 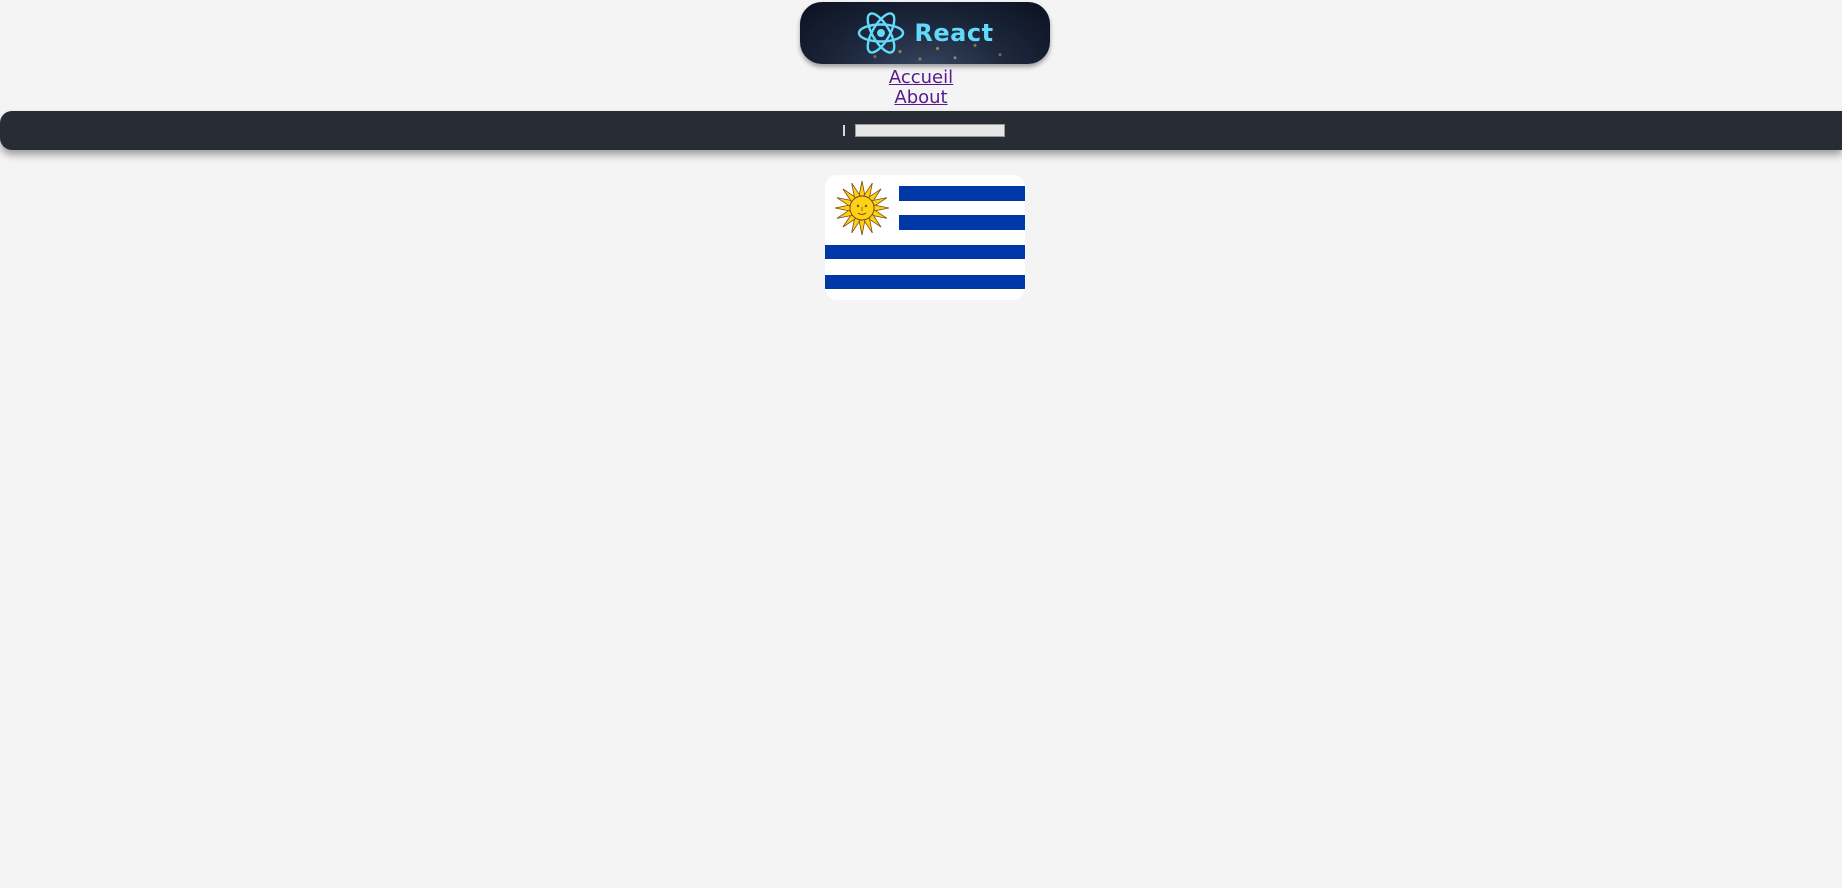 What do you see at coordinates (954, 33) in the screenshot?
I see `brand-name: React` at bounding box center [954, 33].